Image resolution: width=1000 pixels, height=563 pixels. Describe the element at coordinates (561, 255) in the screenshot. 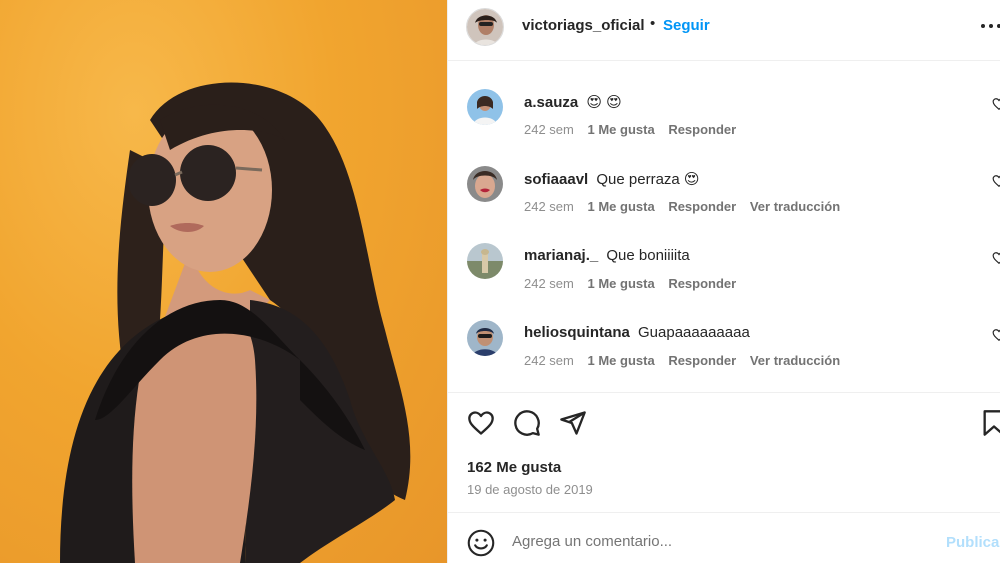

I see `comment-username: marianaj._` at that location.